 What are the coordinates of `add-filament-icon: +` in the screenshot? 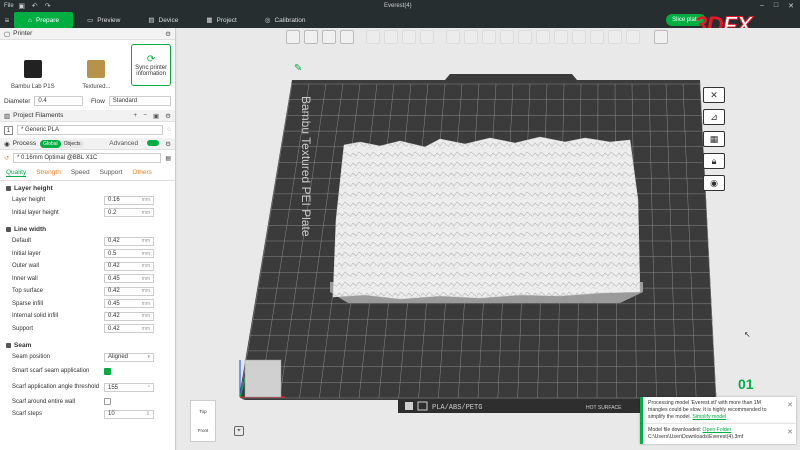 It's located at (135, 116).